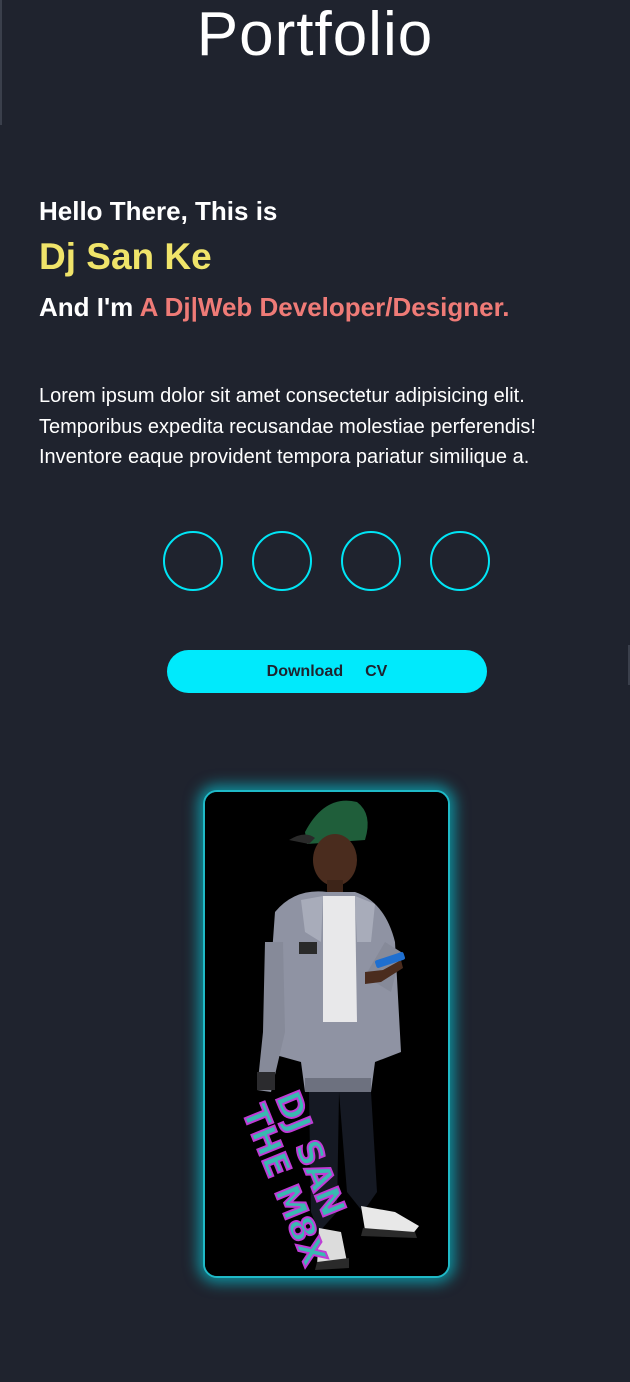 Image resolution: width=630 pixels, height=1382 pixels. What do you see at coordinates (328, 561) in the screenshot?
I see `social-links` at bounding box center [328, 561].